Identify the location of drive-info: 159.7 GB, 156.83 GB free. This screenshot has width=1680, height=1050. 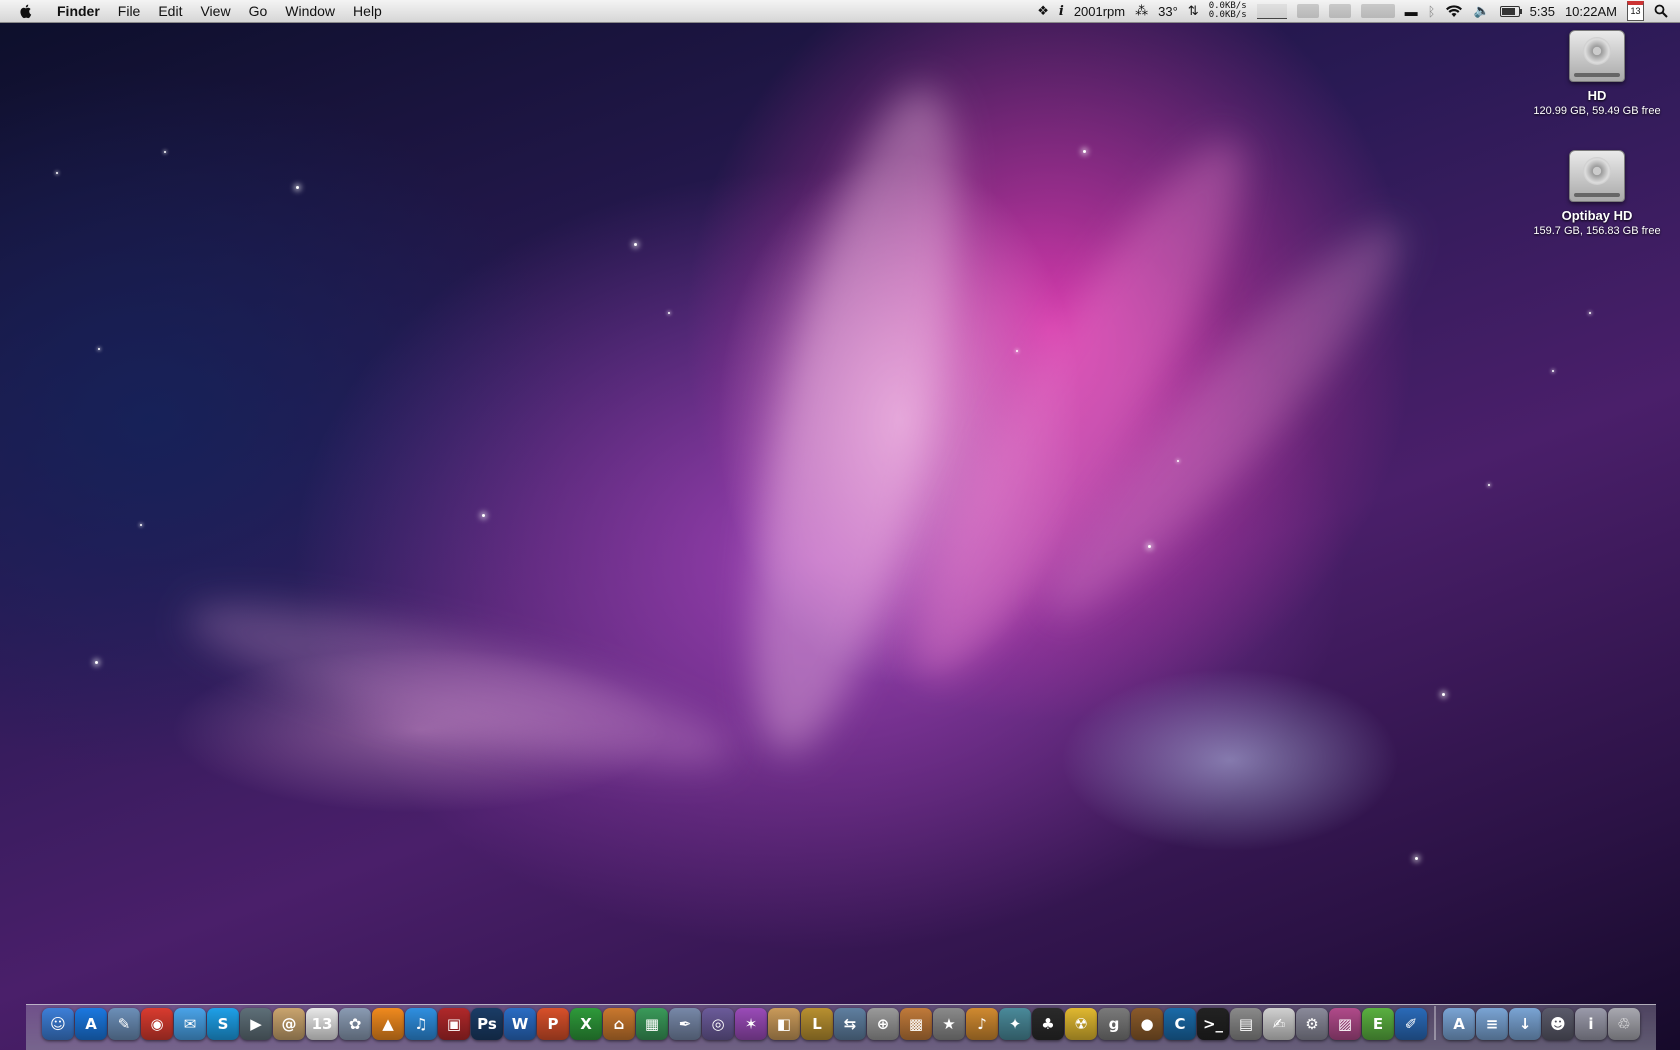
(1597, 231).